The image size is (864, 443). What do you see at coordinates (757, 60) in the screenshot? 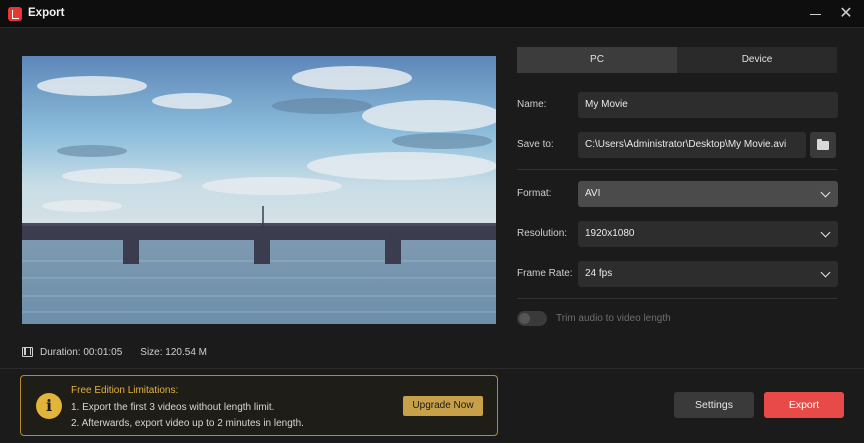
I see `tab-device: Device` at bounding box center [757, 60].